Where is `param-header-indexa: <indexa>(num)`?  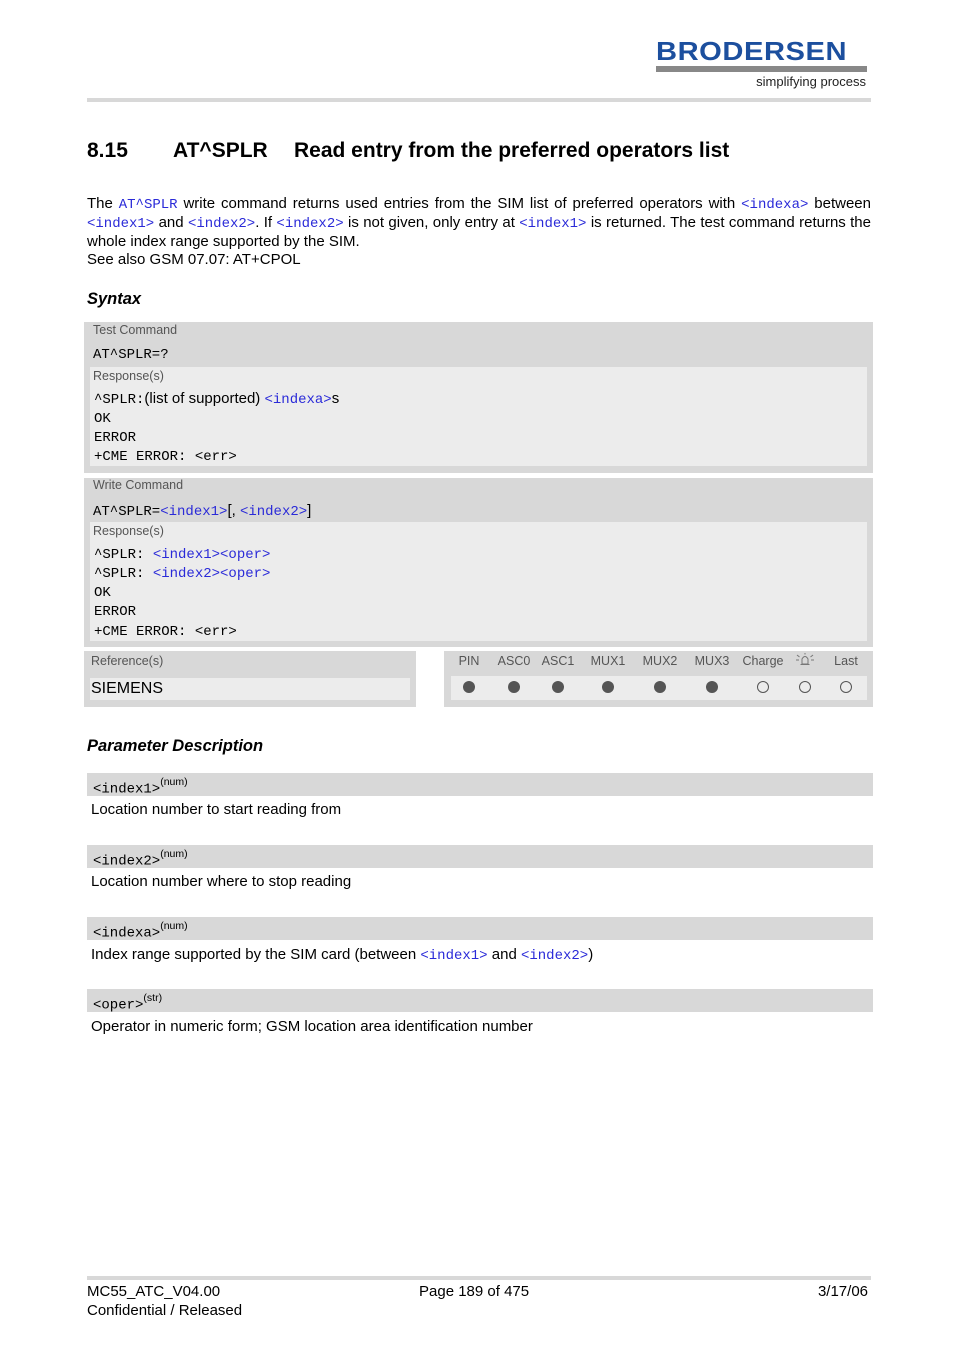
param-header-indexa: <indexa>(num) is located at coordinates (480, 929).